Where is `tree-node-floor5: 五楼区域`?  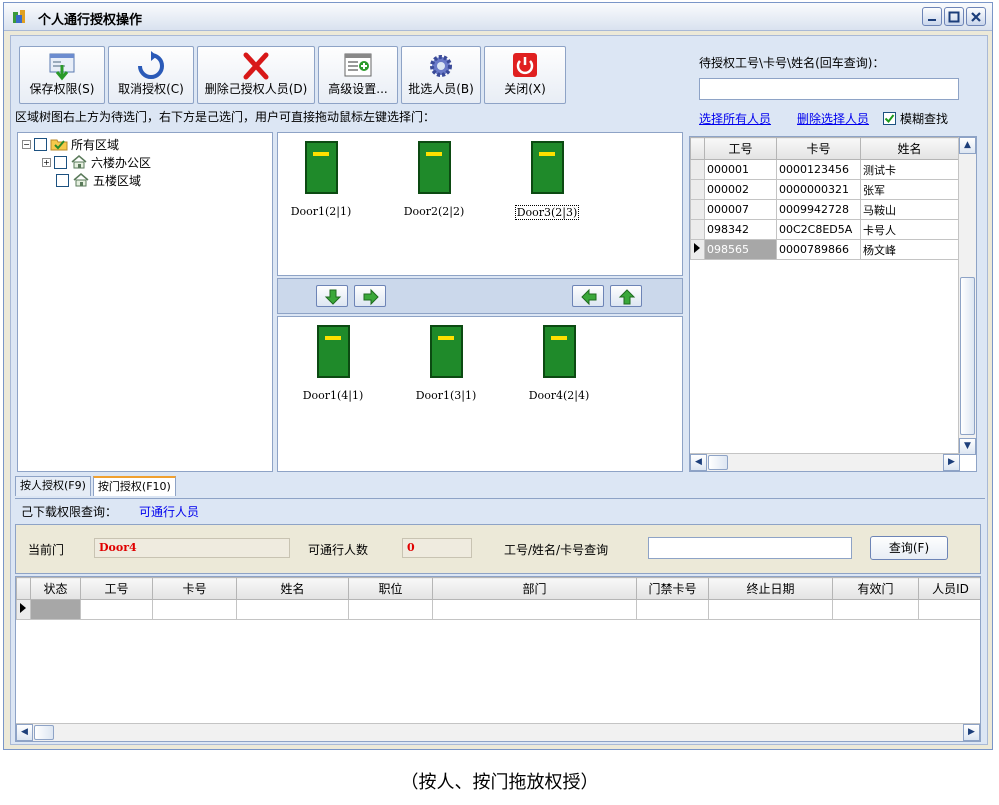
tree-node-floor5: 五楼区域 is located at coordinates (98, 180).